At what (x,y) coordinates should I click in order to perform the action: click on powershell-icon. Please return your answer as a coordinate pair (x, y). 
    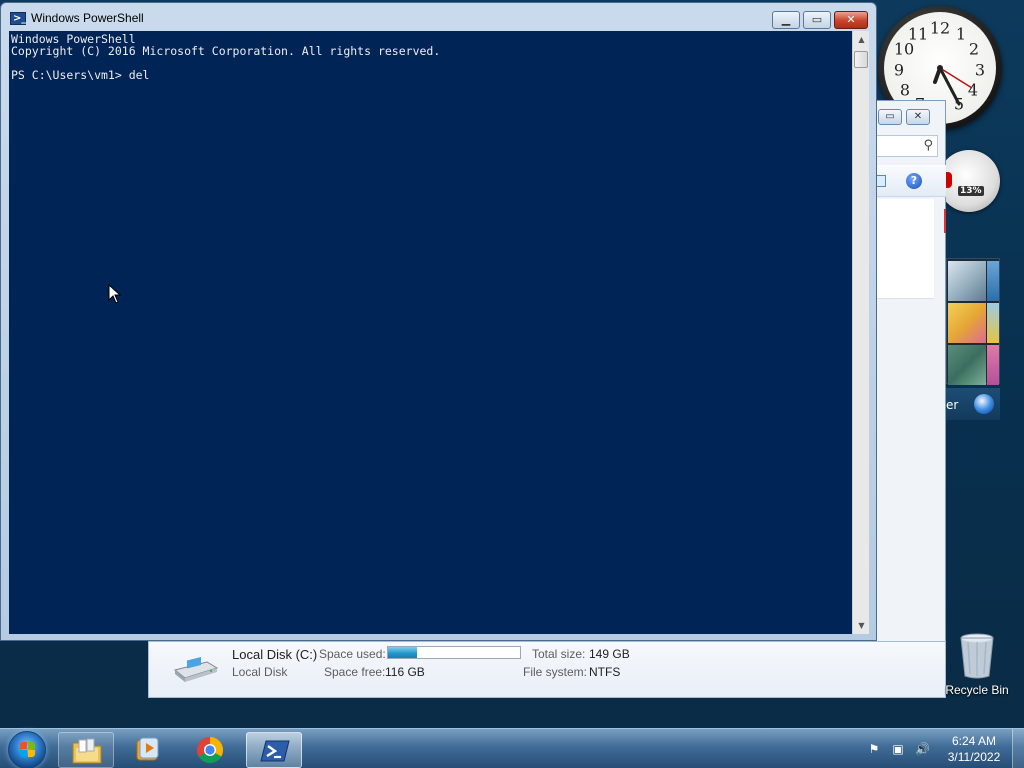
    Looking at the image, I should click on (275, 751).